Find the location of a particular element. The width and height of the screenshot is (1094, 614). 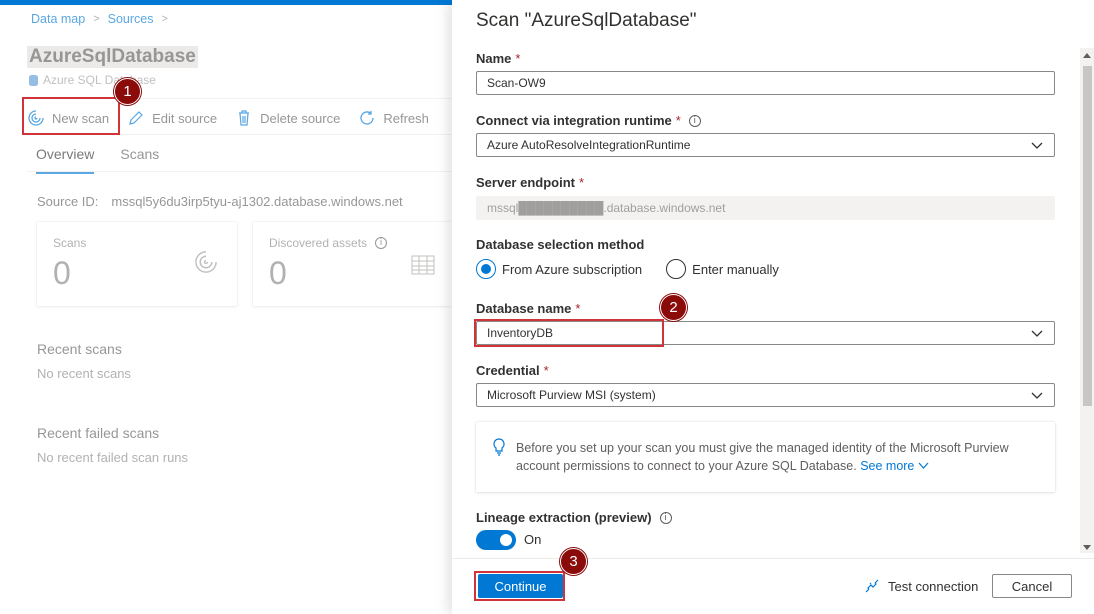

discovered-assets-label: Discovered assets i is located at coordinates (328, 243).